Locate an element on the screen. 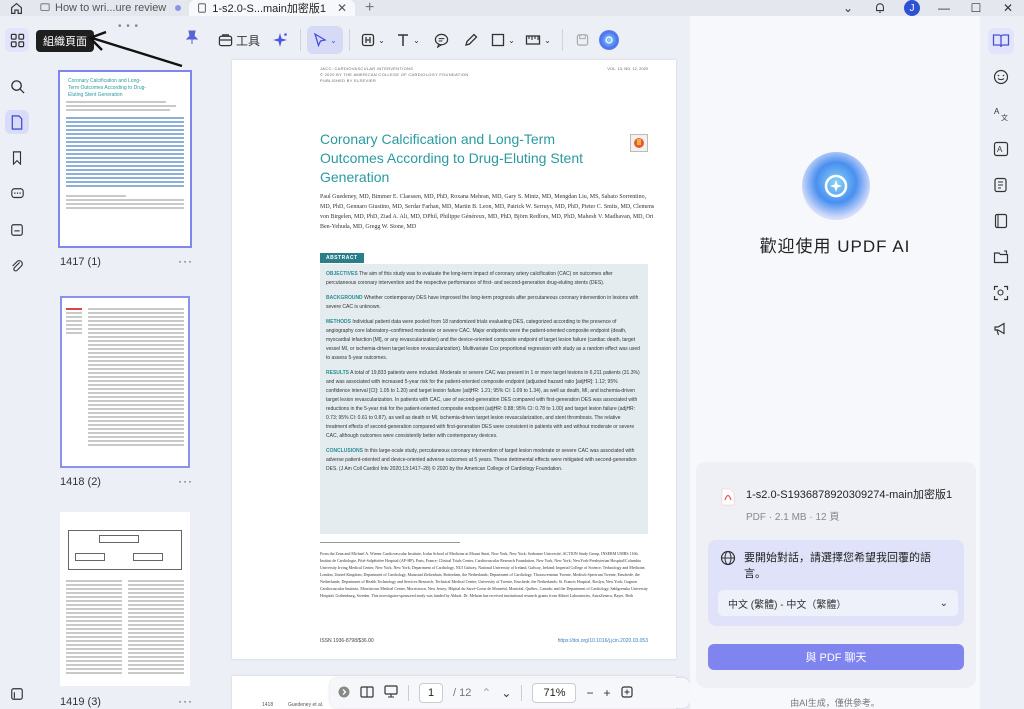 The image size is (1024, 709). language-prompt: 要開始對話，請選擇您希望我回覆的語言。 is located at coordinates (835, 566).